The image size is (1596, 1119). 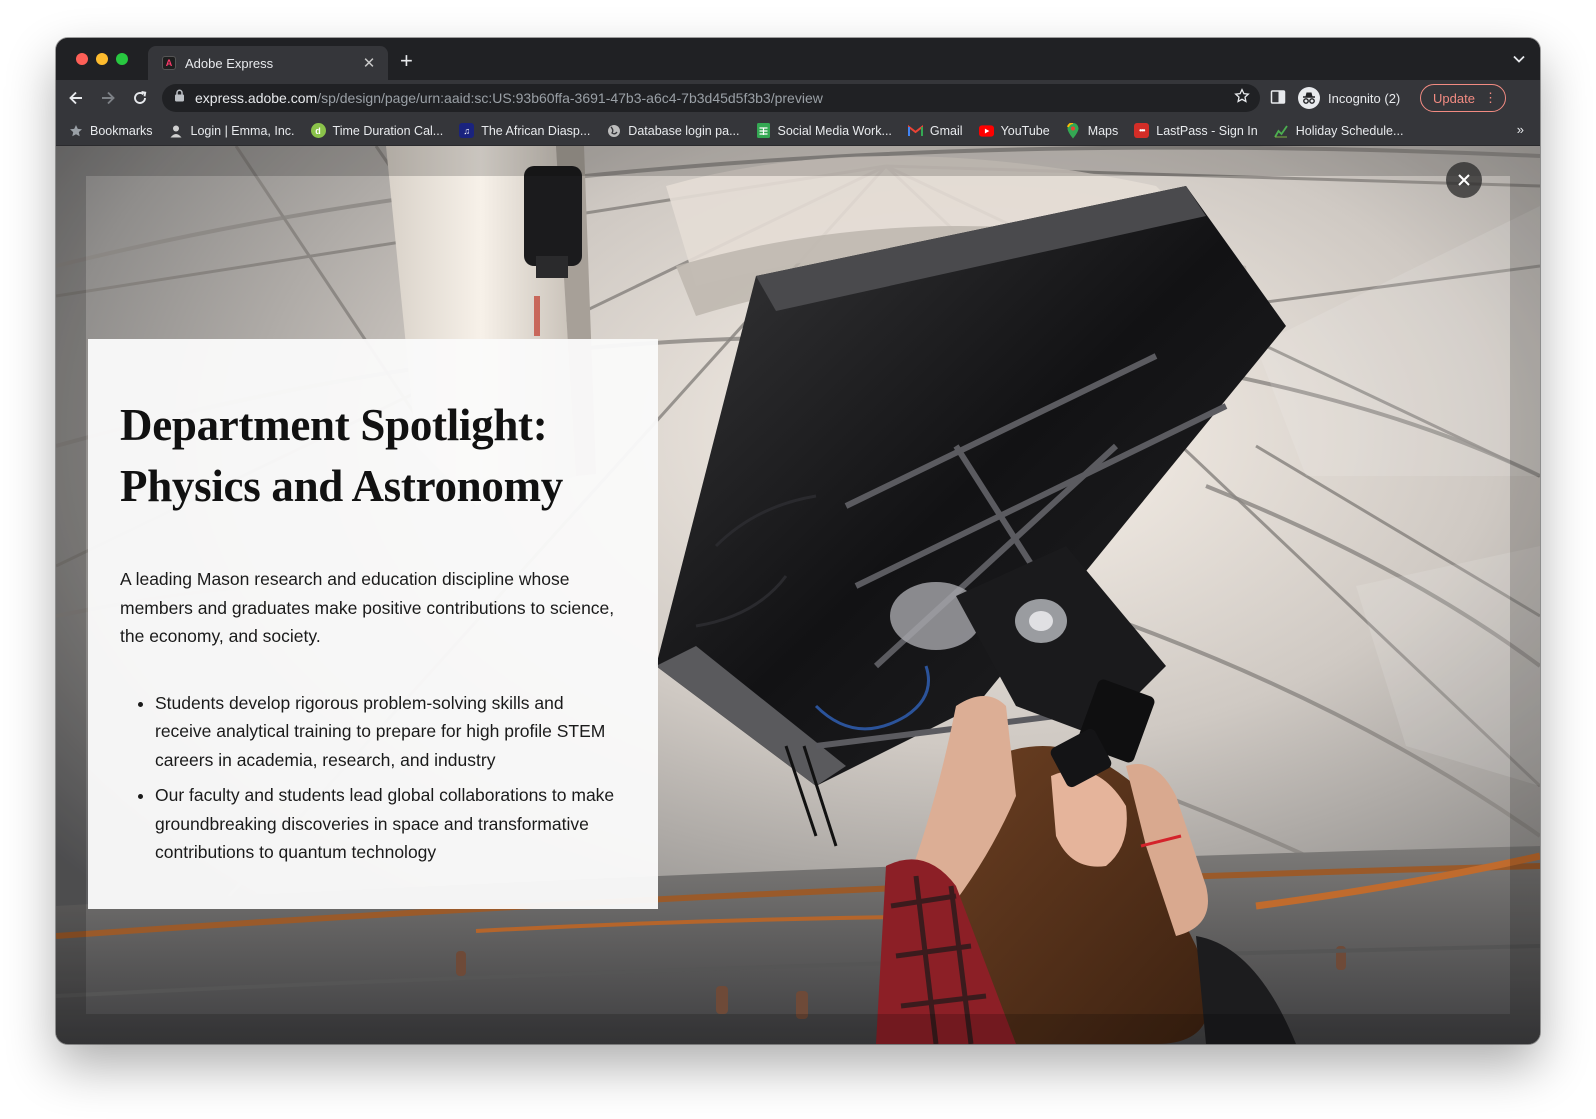 I want to click on sheets-icon, so click(x=763, y=130).